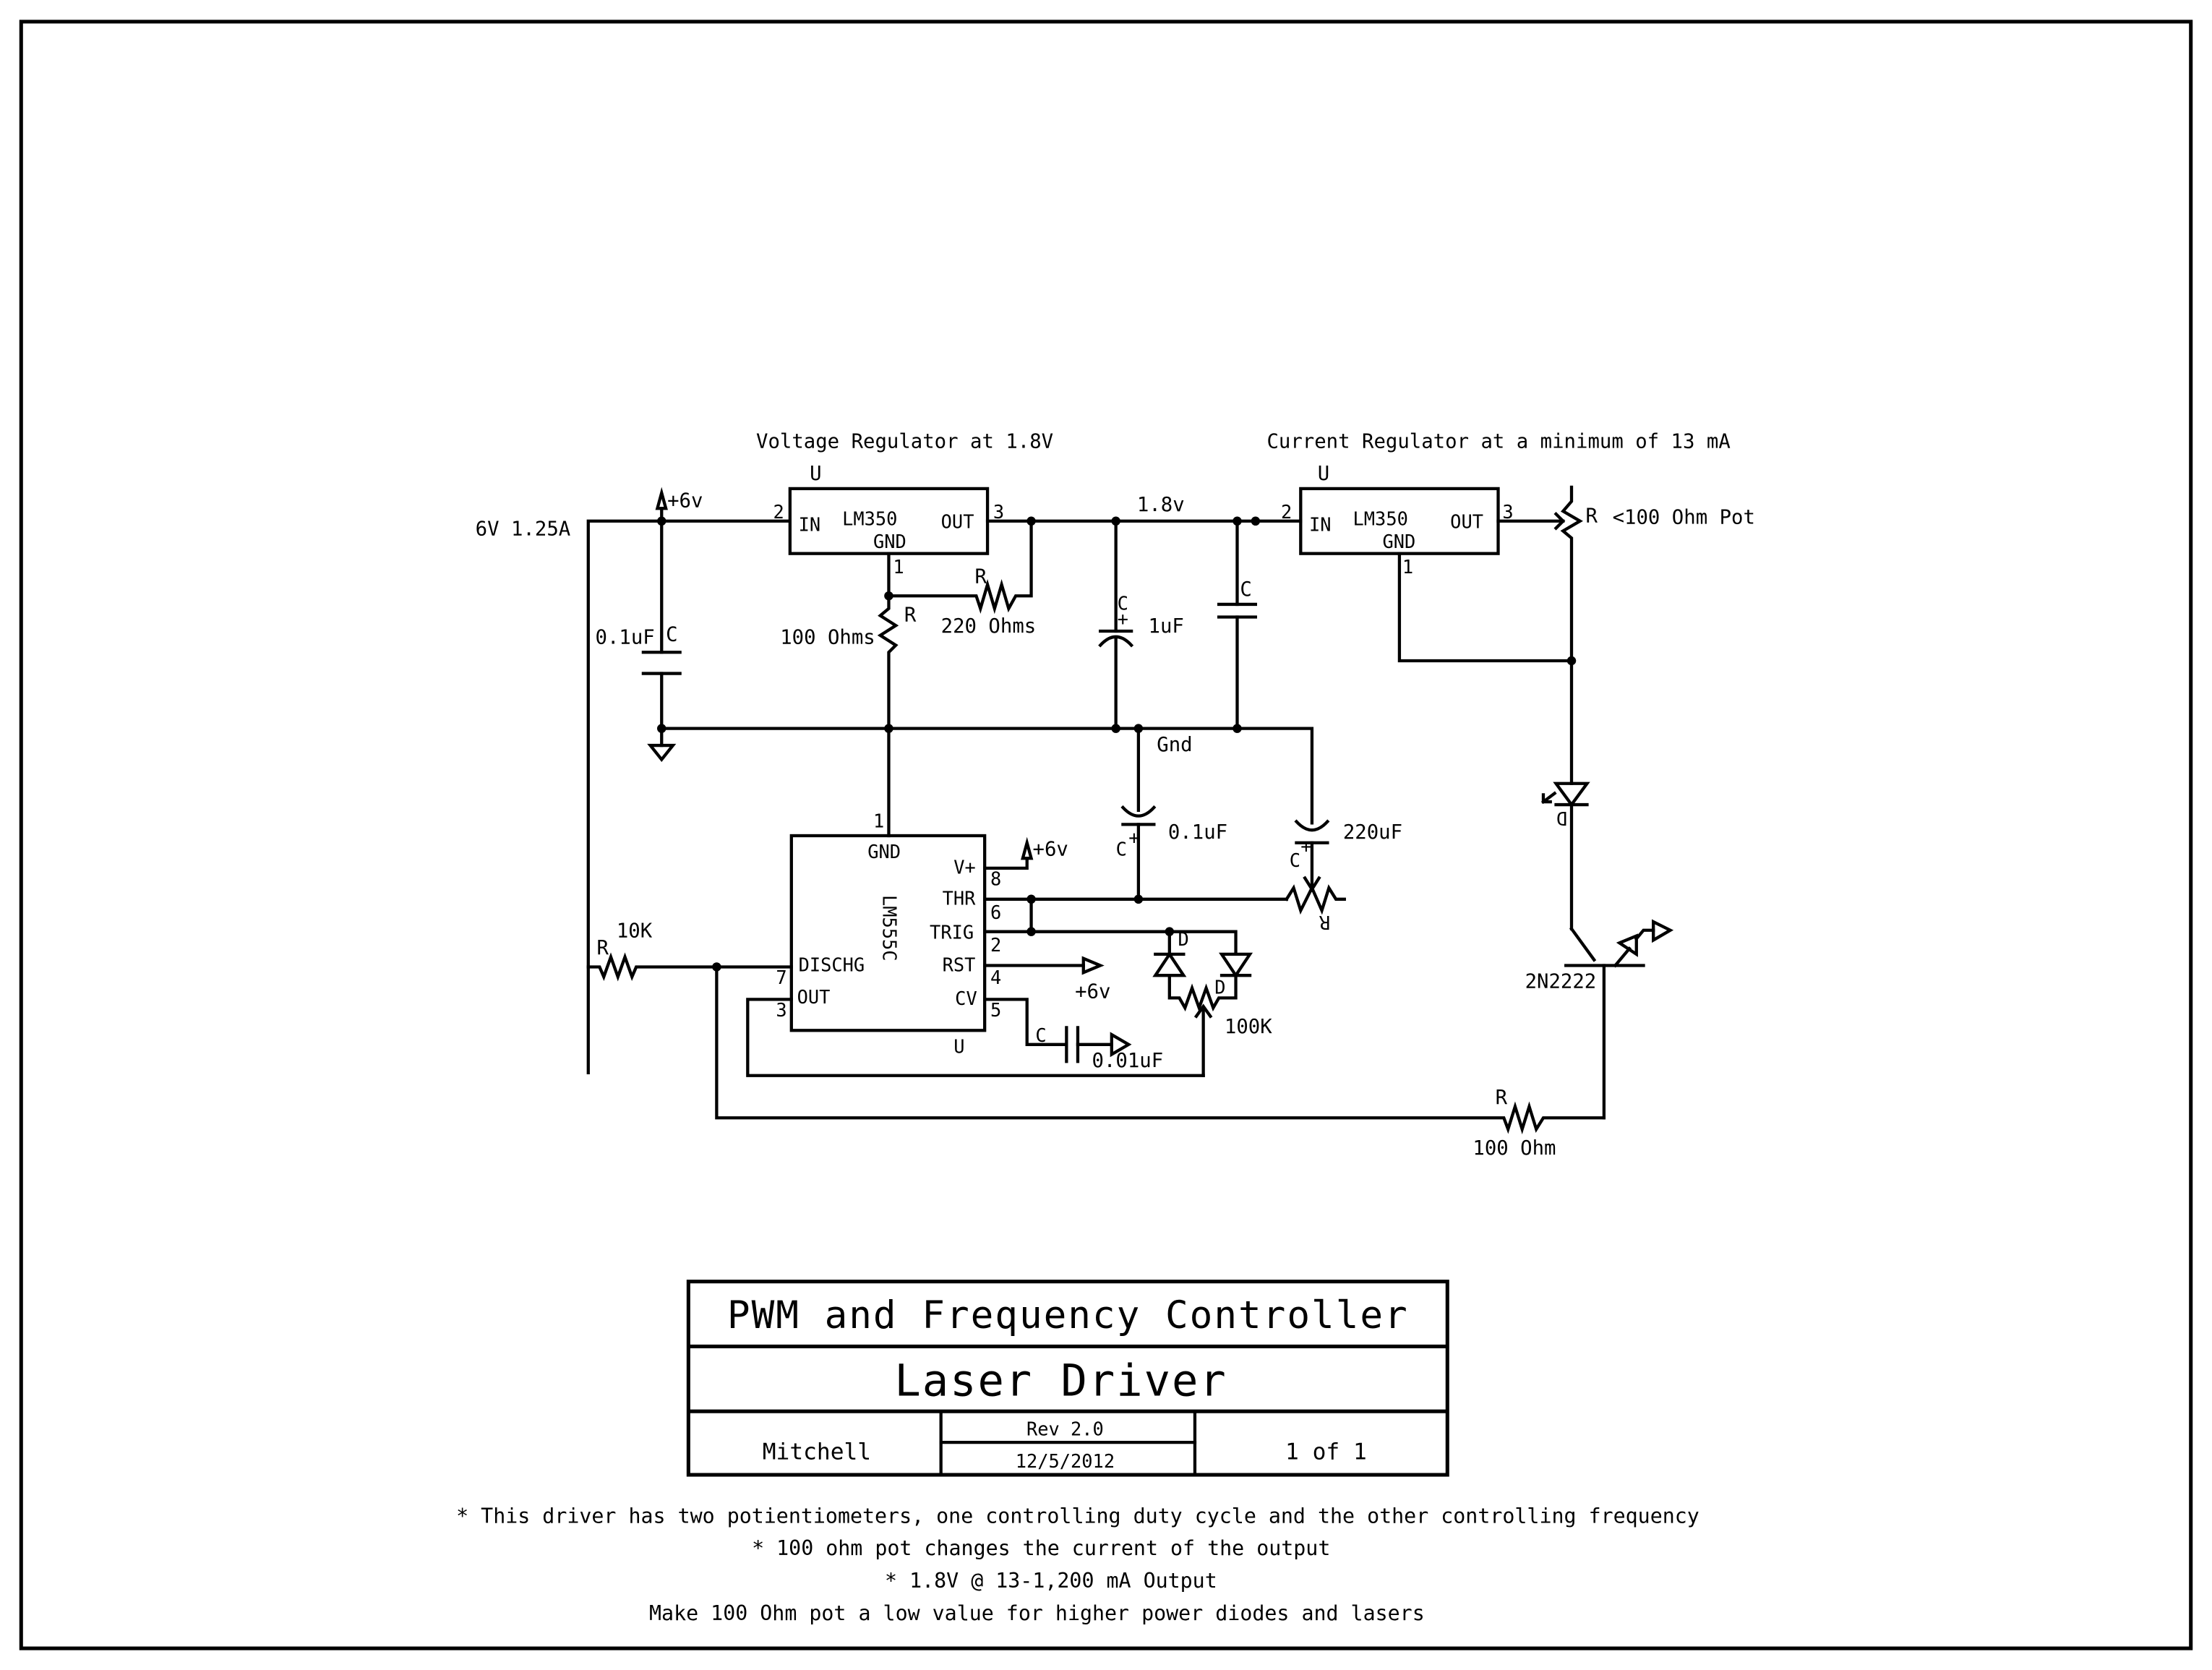 This screenshot has width=2212, height=1670. Describe the element at coordinates (996, 1010) in the screenshot. I see `pin-label: 5` at that location.